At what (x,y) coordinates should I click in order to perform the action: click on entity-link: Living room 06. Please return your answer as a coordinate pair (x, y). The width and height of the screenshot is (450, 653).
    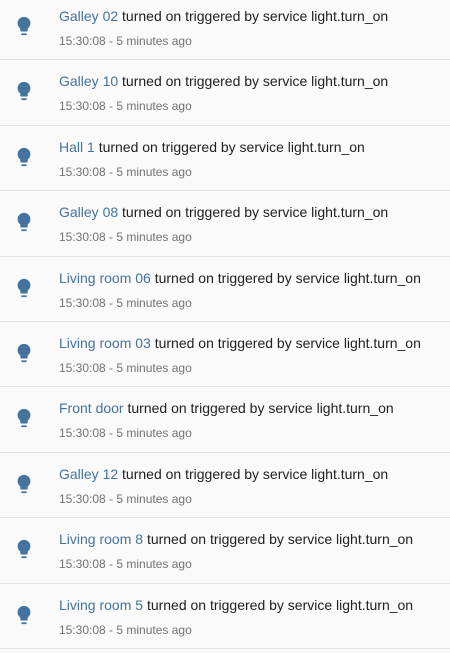
    Looking at the image, I should click on (105, 278).